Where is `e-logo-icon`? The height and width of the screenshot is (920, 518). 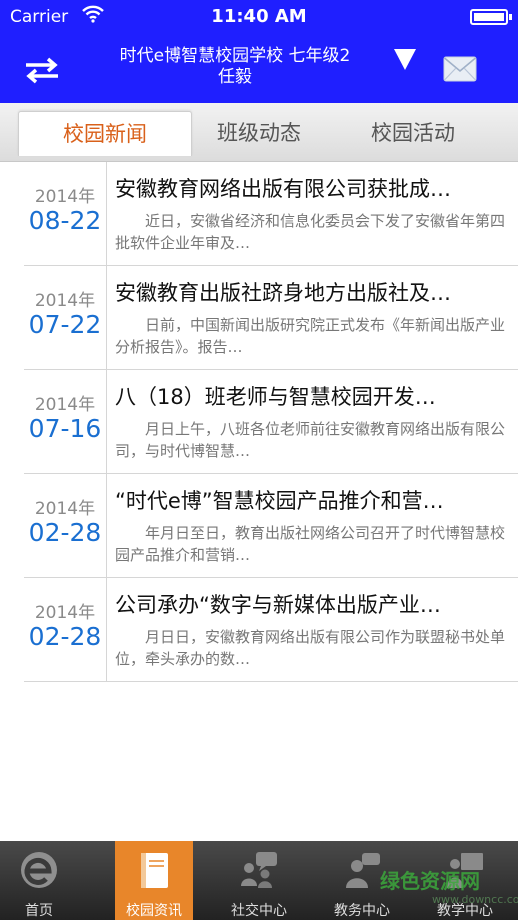
e-logo-icon is located at coordinates (39, 870).